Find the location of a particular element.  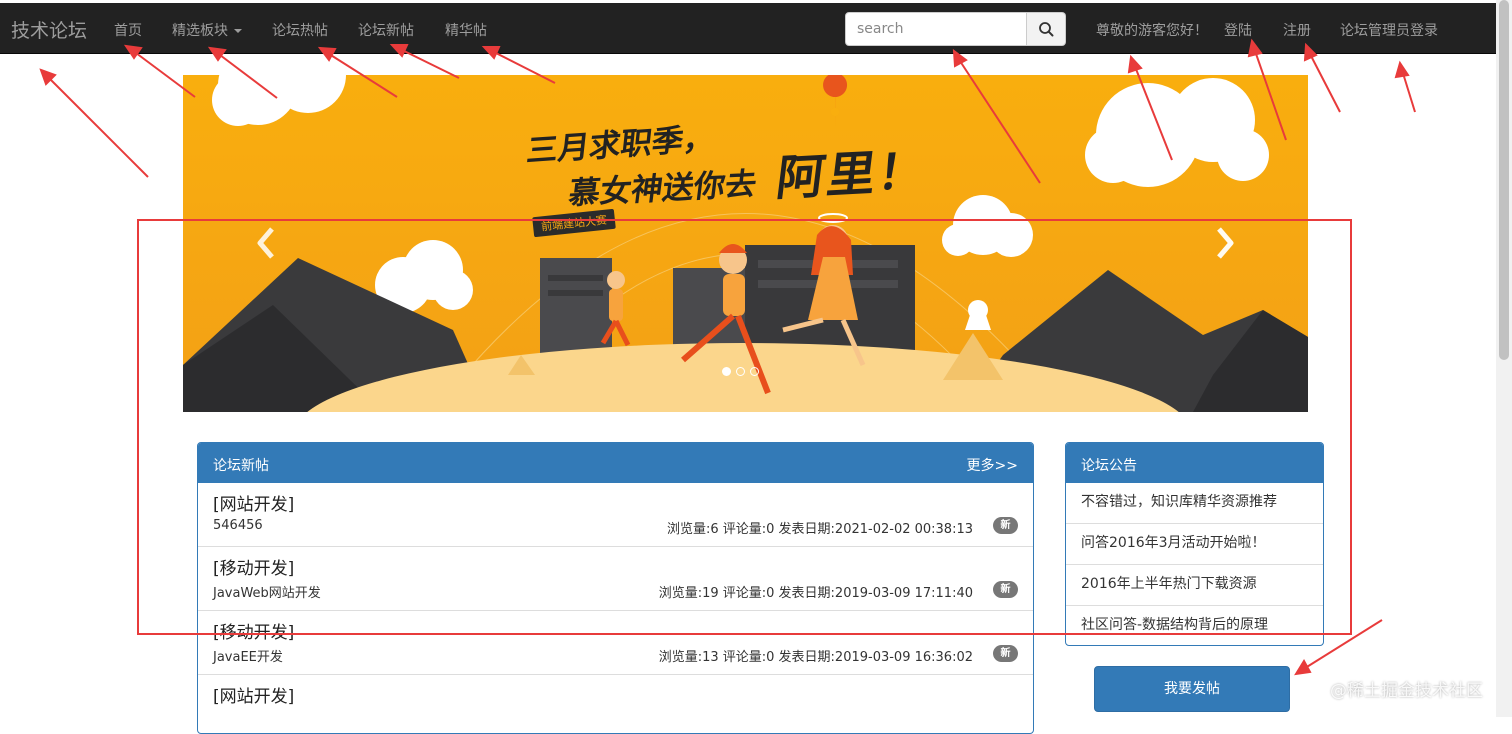

nav-essence-posts: 精华帖 is located at coordinates (466, 30).